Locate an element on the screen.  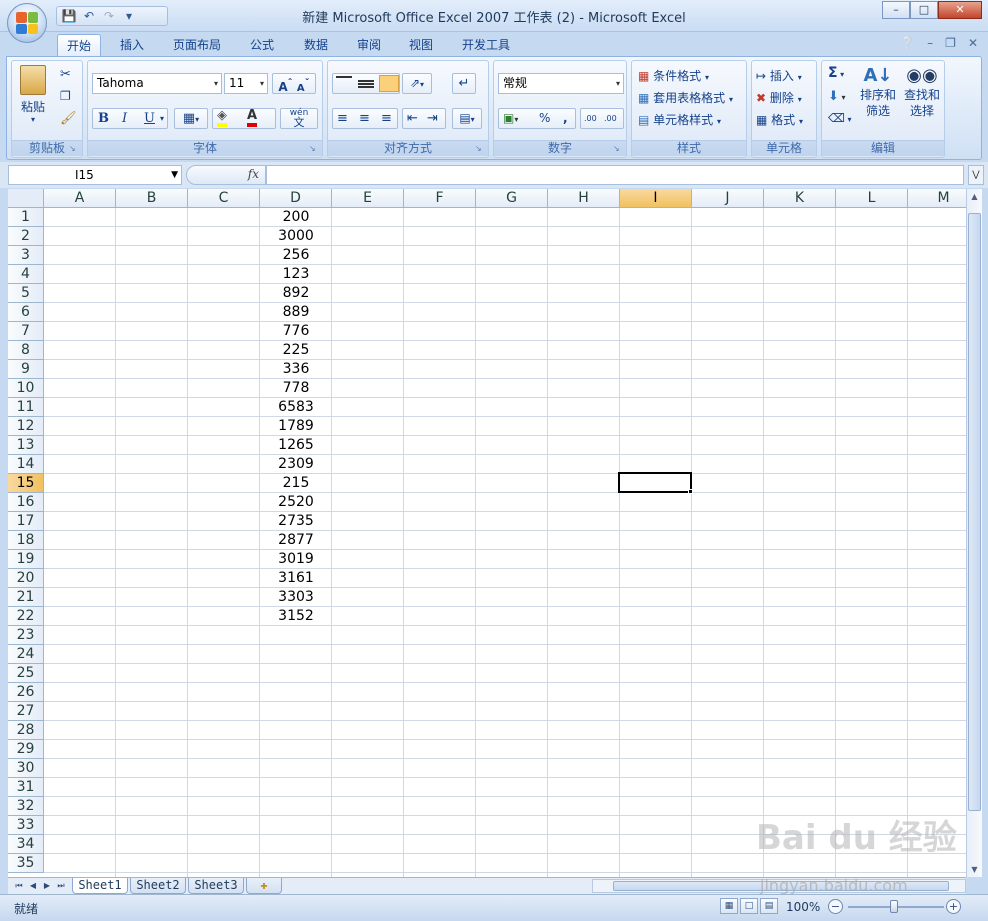
align-bottom-icon is located at coordinates (389, 83).